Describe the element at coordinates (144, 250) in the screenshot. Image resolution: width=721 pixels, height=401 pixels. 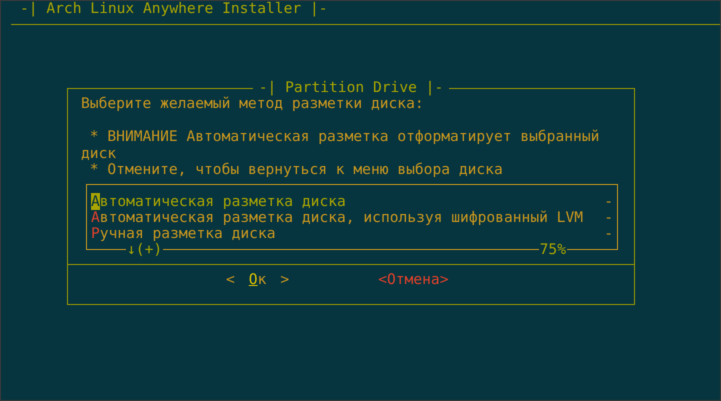
I see `scroll-indicator: ↓(+)` at that location.